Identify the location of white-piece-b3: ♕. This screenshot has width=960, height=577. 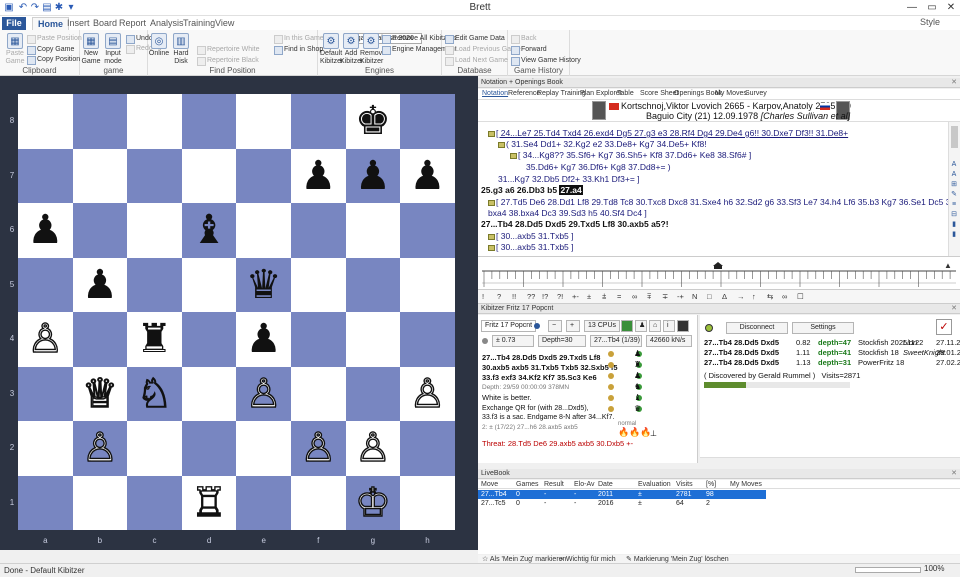
(100, 394).